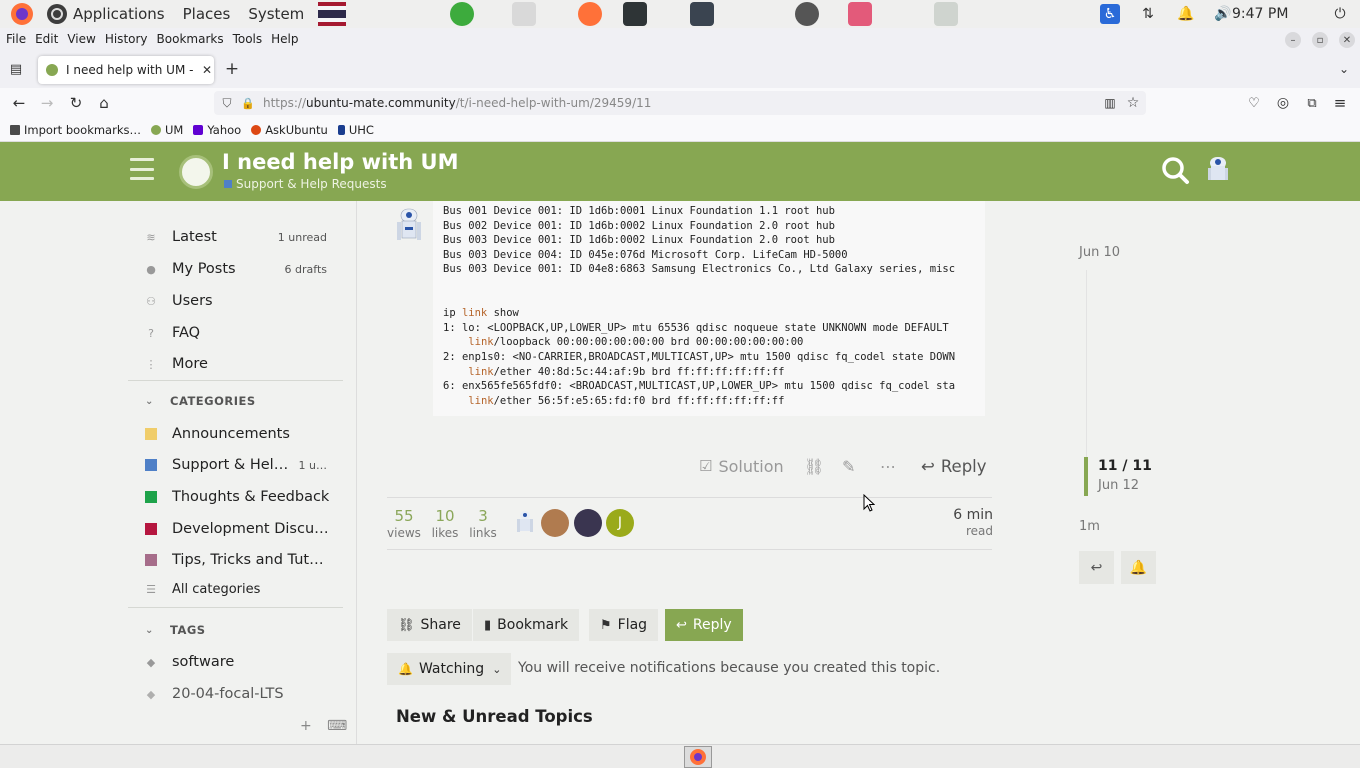  Describe the element at coordinates (340, 162) in the screenshot. I see `header-topic-title: I need help with UM` at that location.